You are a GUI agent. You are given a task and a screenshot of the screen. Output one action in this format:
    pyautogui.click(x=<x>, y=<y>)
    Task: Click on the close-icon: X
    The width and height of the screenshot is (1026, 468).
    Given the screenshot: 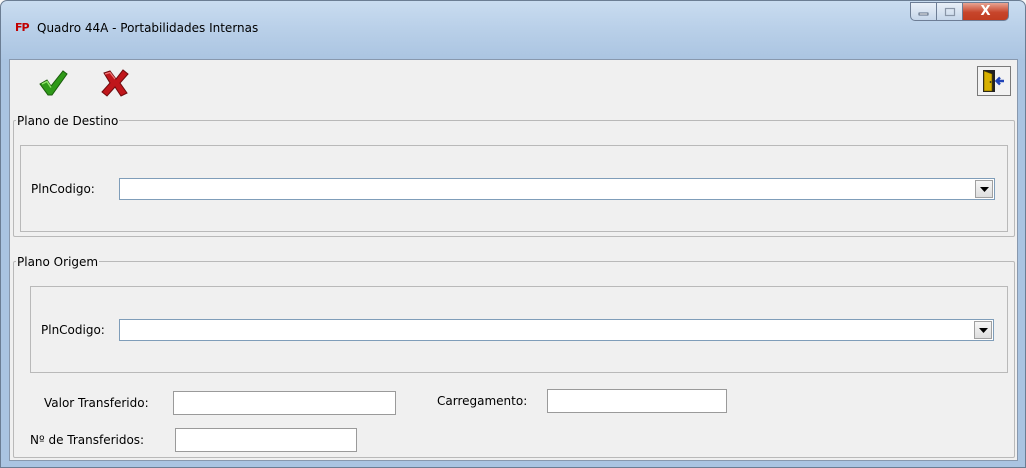 What is the action you would take?
    pyautogui.click(x=985, y=11)
    